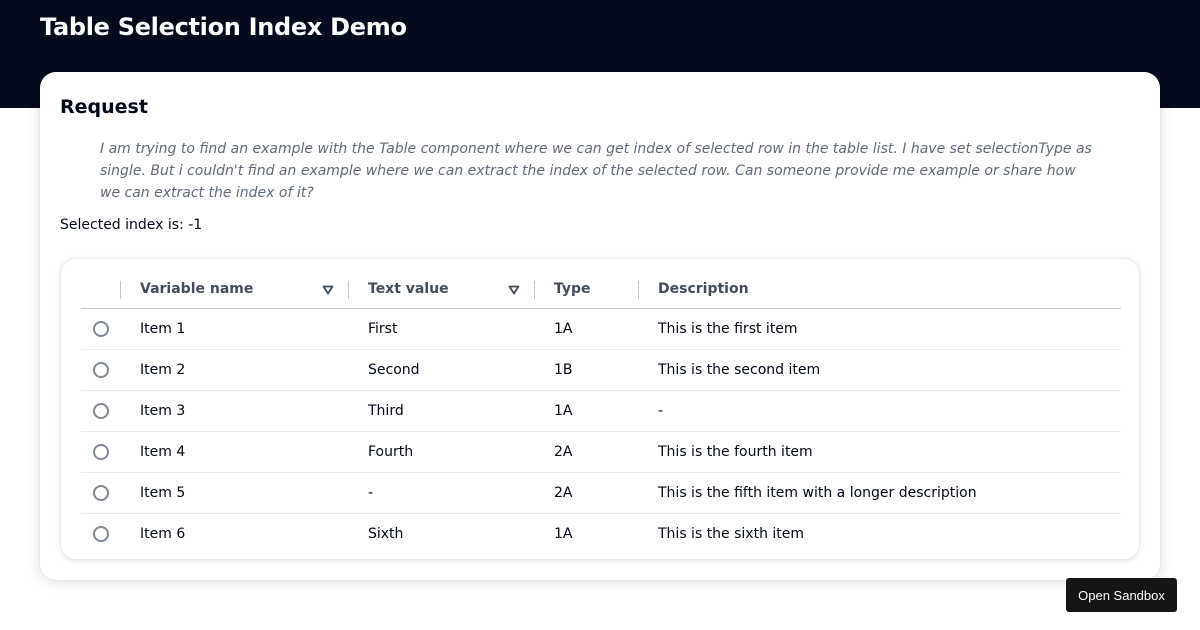  Describe the element at coordinates (441, 452) in the screenshot. I see `cell-text-value: Fourth` at that location.